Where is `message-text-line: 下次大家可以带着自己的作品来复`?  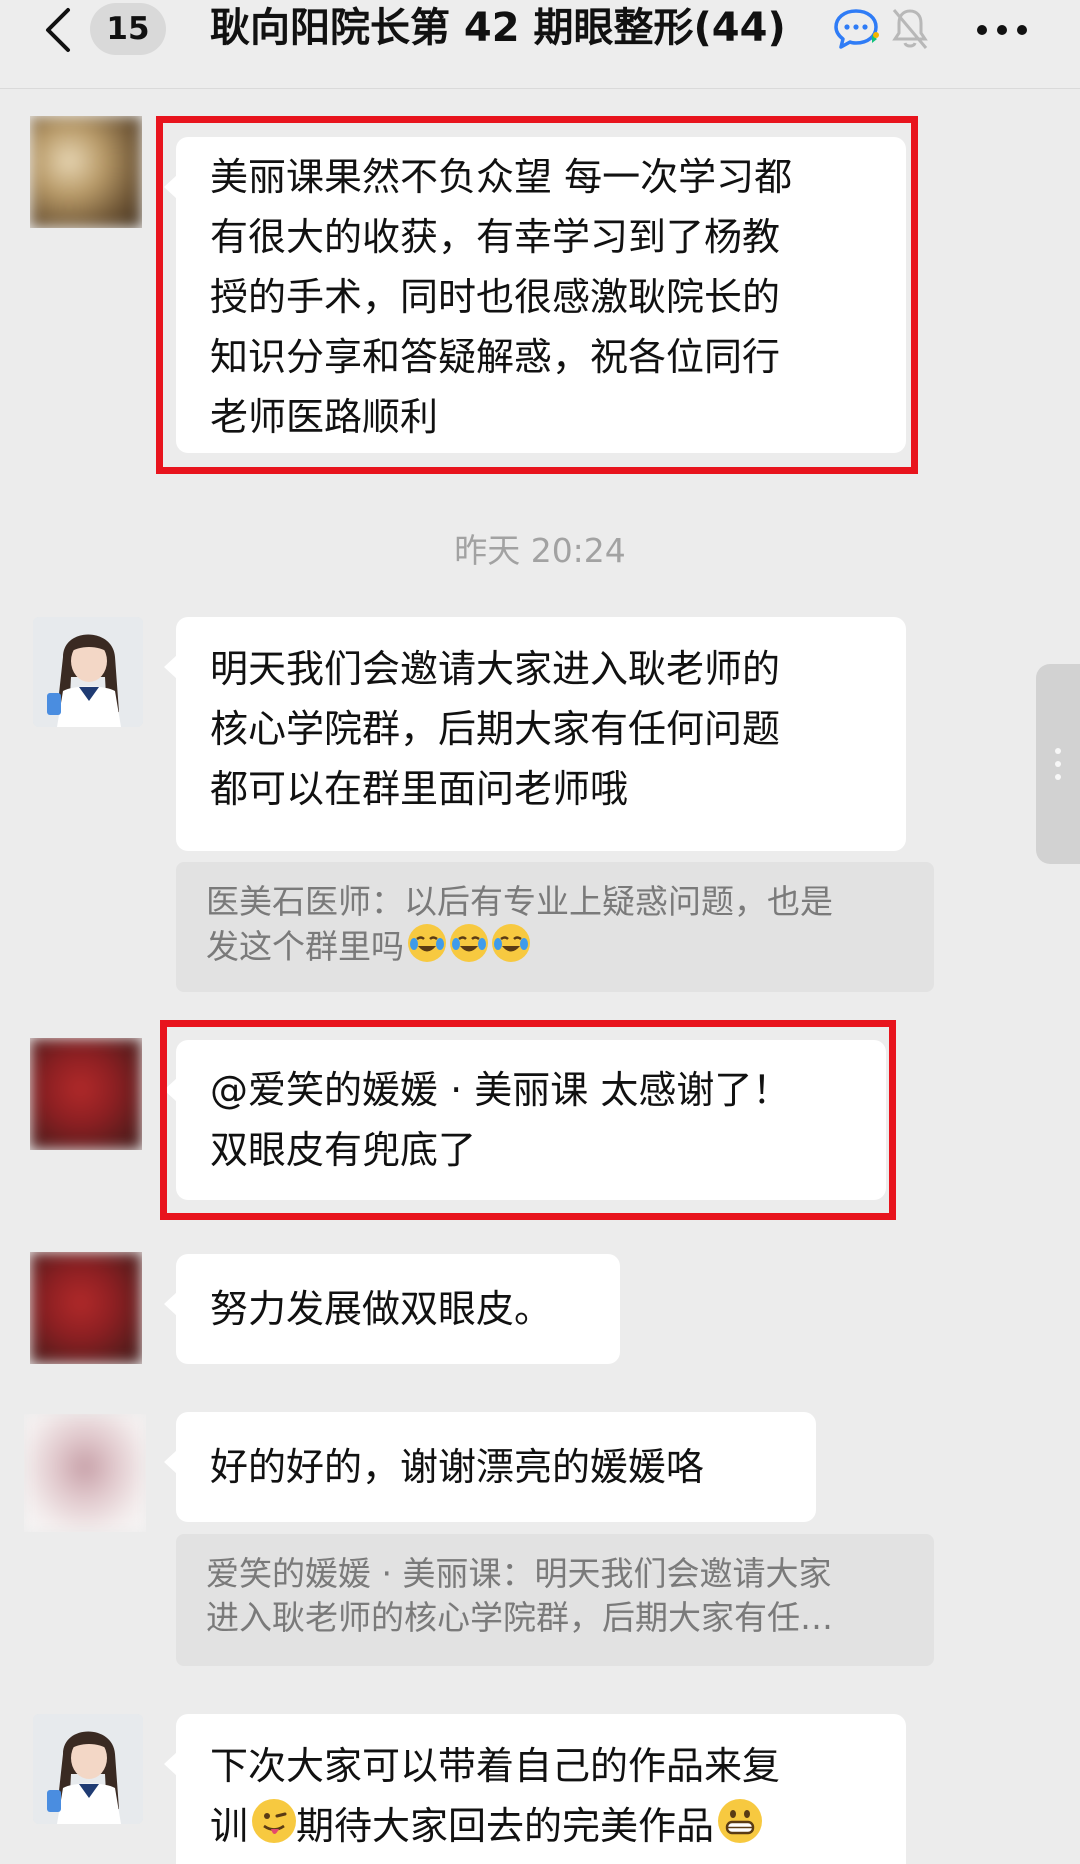 message-text-line: 下次大家可以带着自己的作品来复 is located at coordinates (495, 1766).